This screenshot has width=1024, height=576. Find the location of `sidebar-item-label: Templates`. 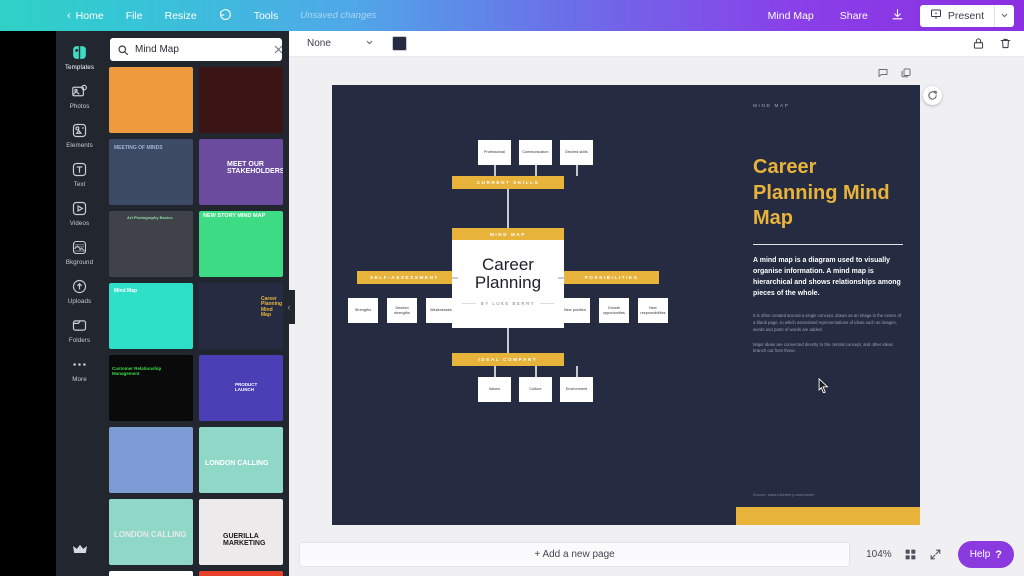

sidebar-item-label: Templates is located at coordinates (79, 67).